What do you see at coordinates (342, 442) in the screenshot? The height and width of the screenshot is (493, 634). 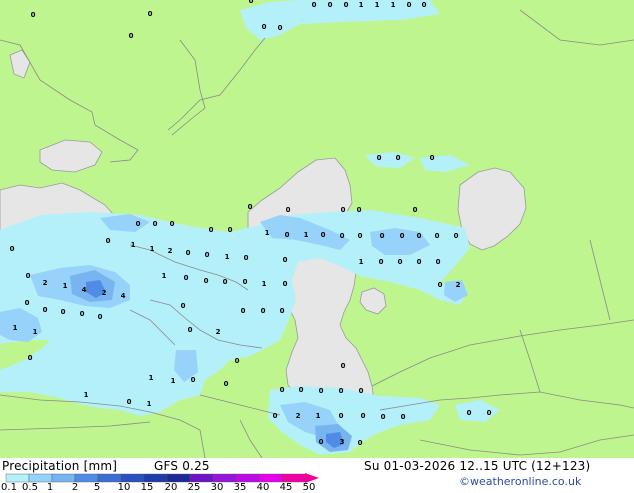 I see `precip-value: 3` at bounding box center [342, 442].